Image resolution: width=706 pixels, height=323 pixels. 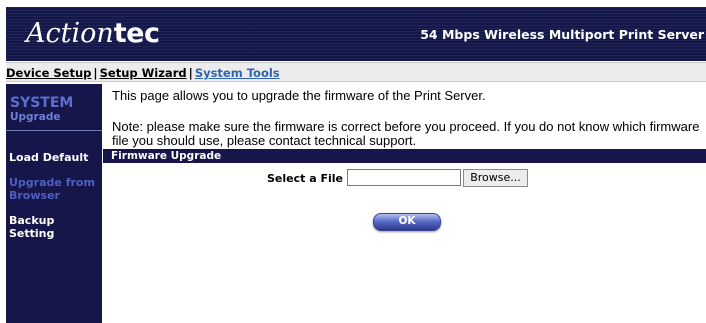 I want to click on file-path-input, so click(x=404, y=177).